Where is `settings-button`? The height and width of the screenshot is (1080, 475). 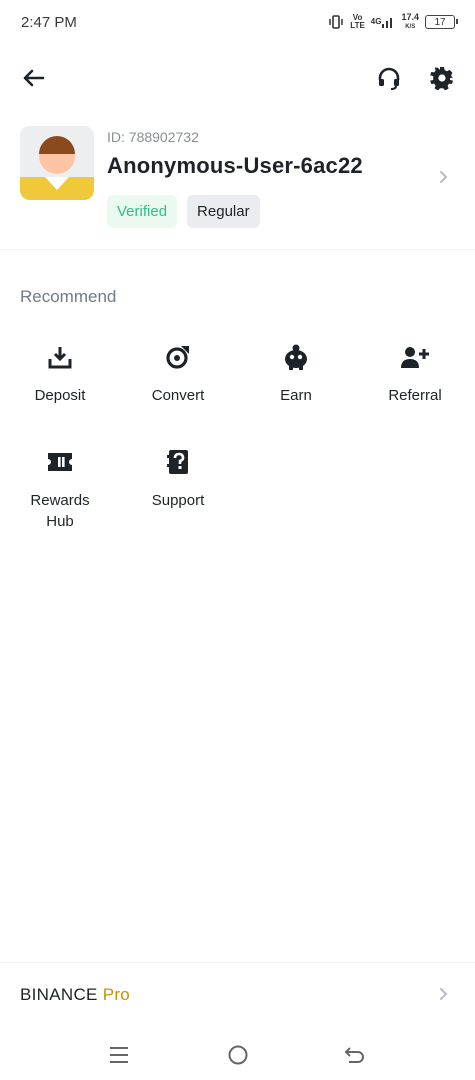
settings-button is located at coordinates (442, 78).